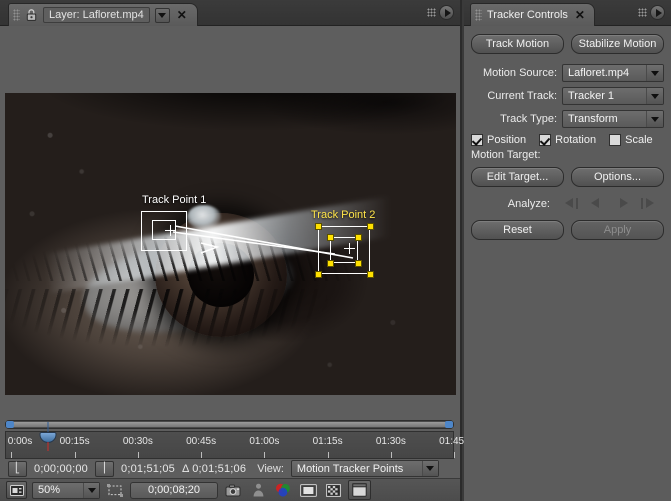  Describe the element at coordinates (148, 469) in the screenshot. I see `out-point-time: 0;01;51;05` at that location.